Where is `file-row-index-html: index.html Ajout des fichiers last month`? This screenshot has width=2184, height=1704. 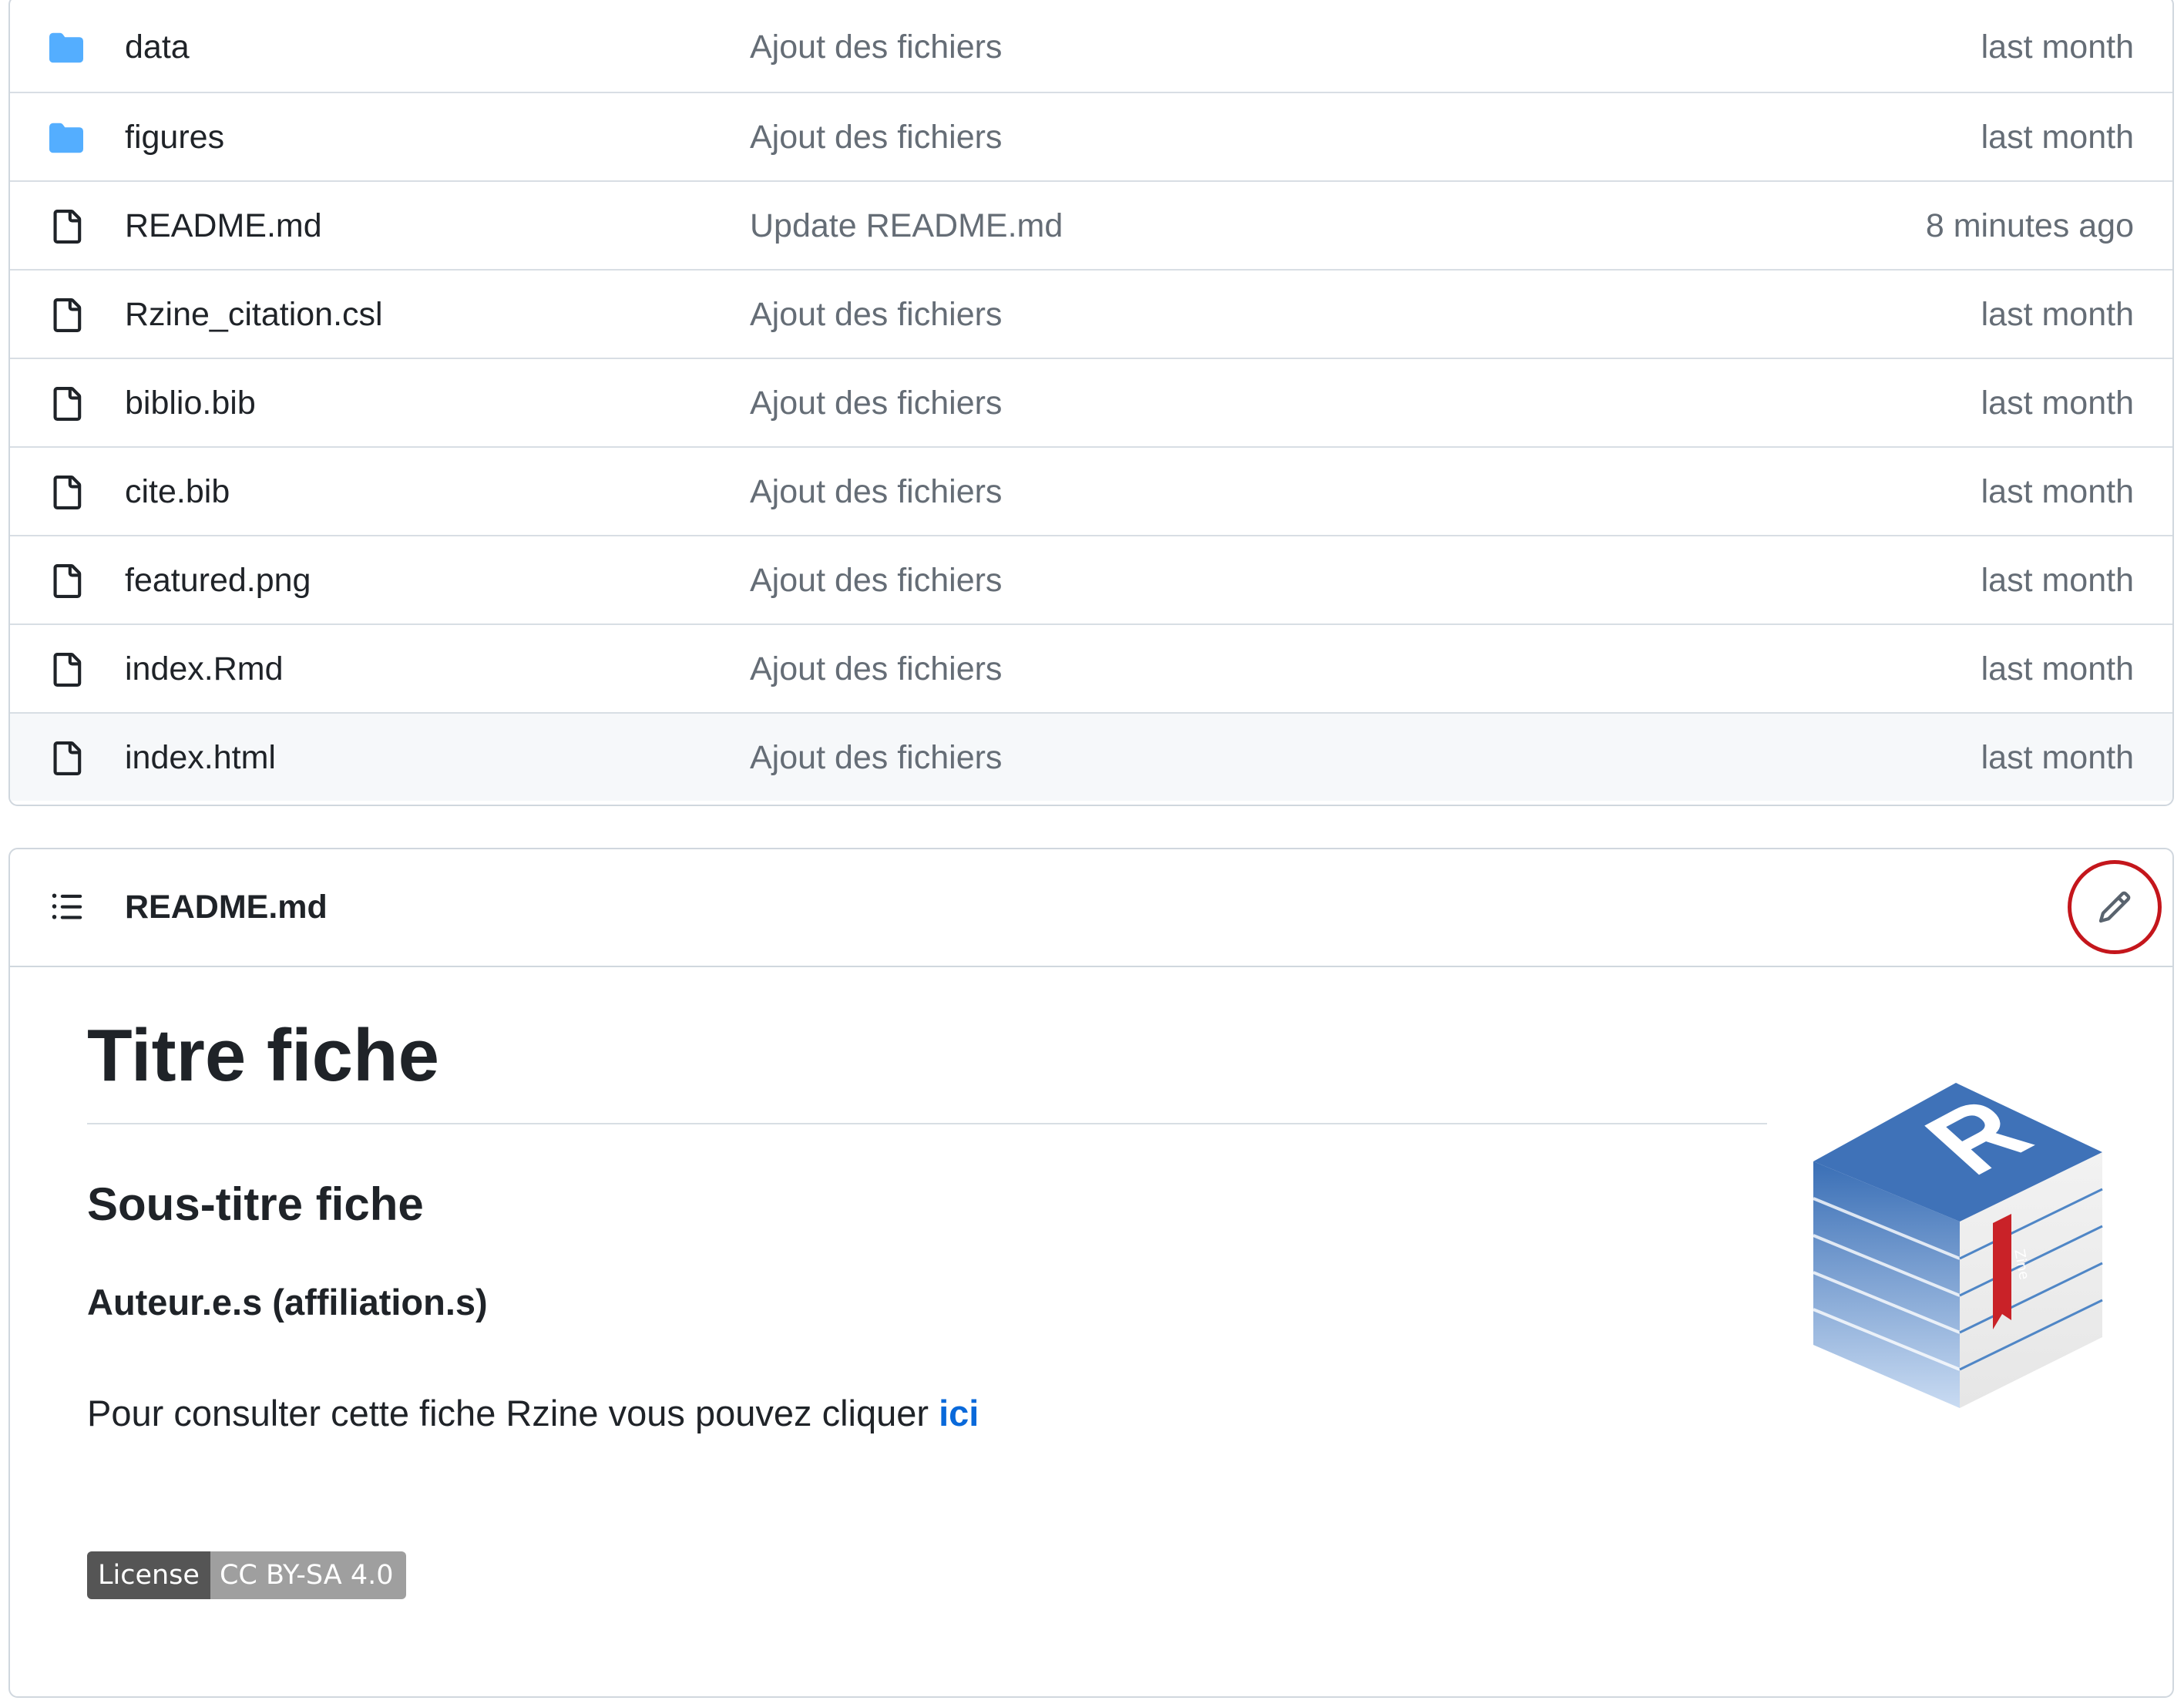
file-row-index-html: index.html Ajout des fichiers last month is located at coordinates (1091, 757).